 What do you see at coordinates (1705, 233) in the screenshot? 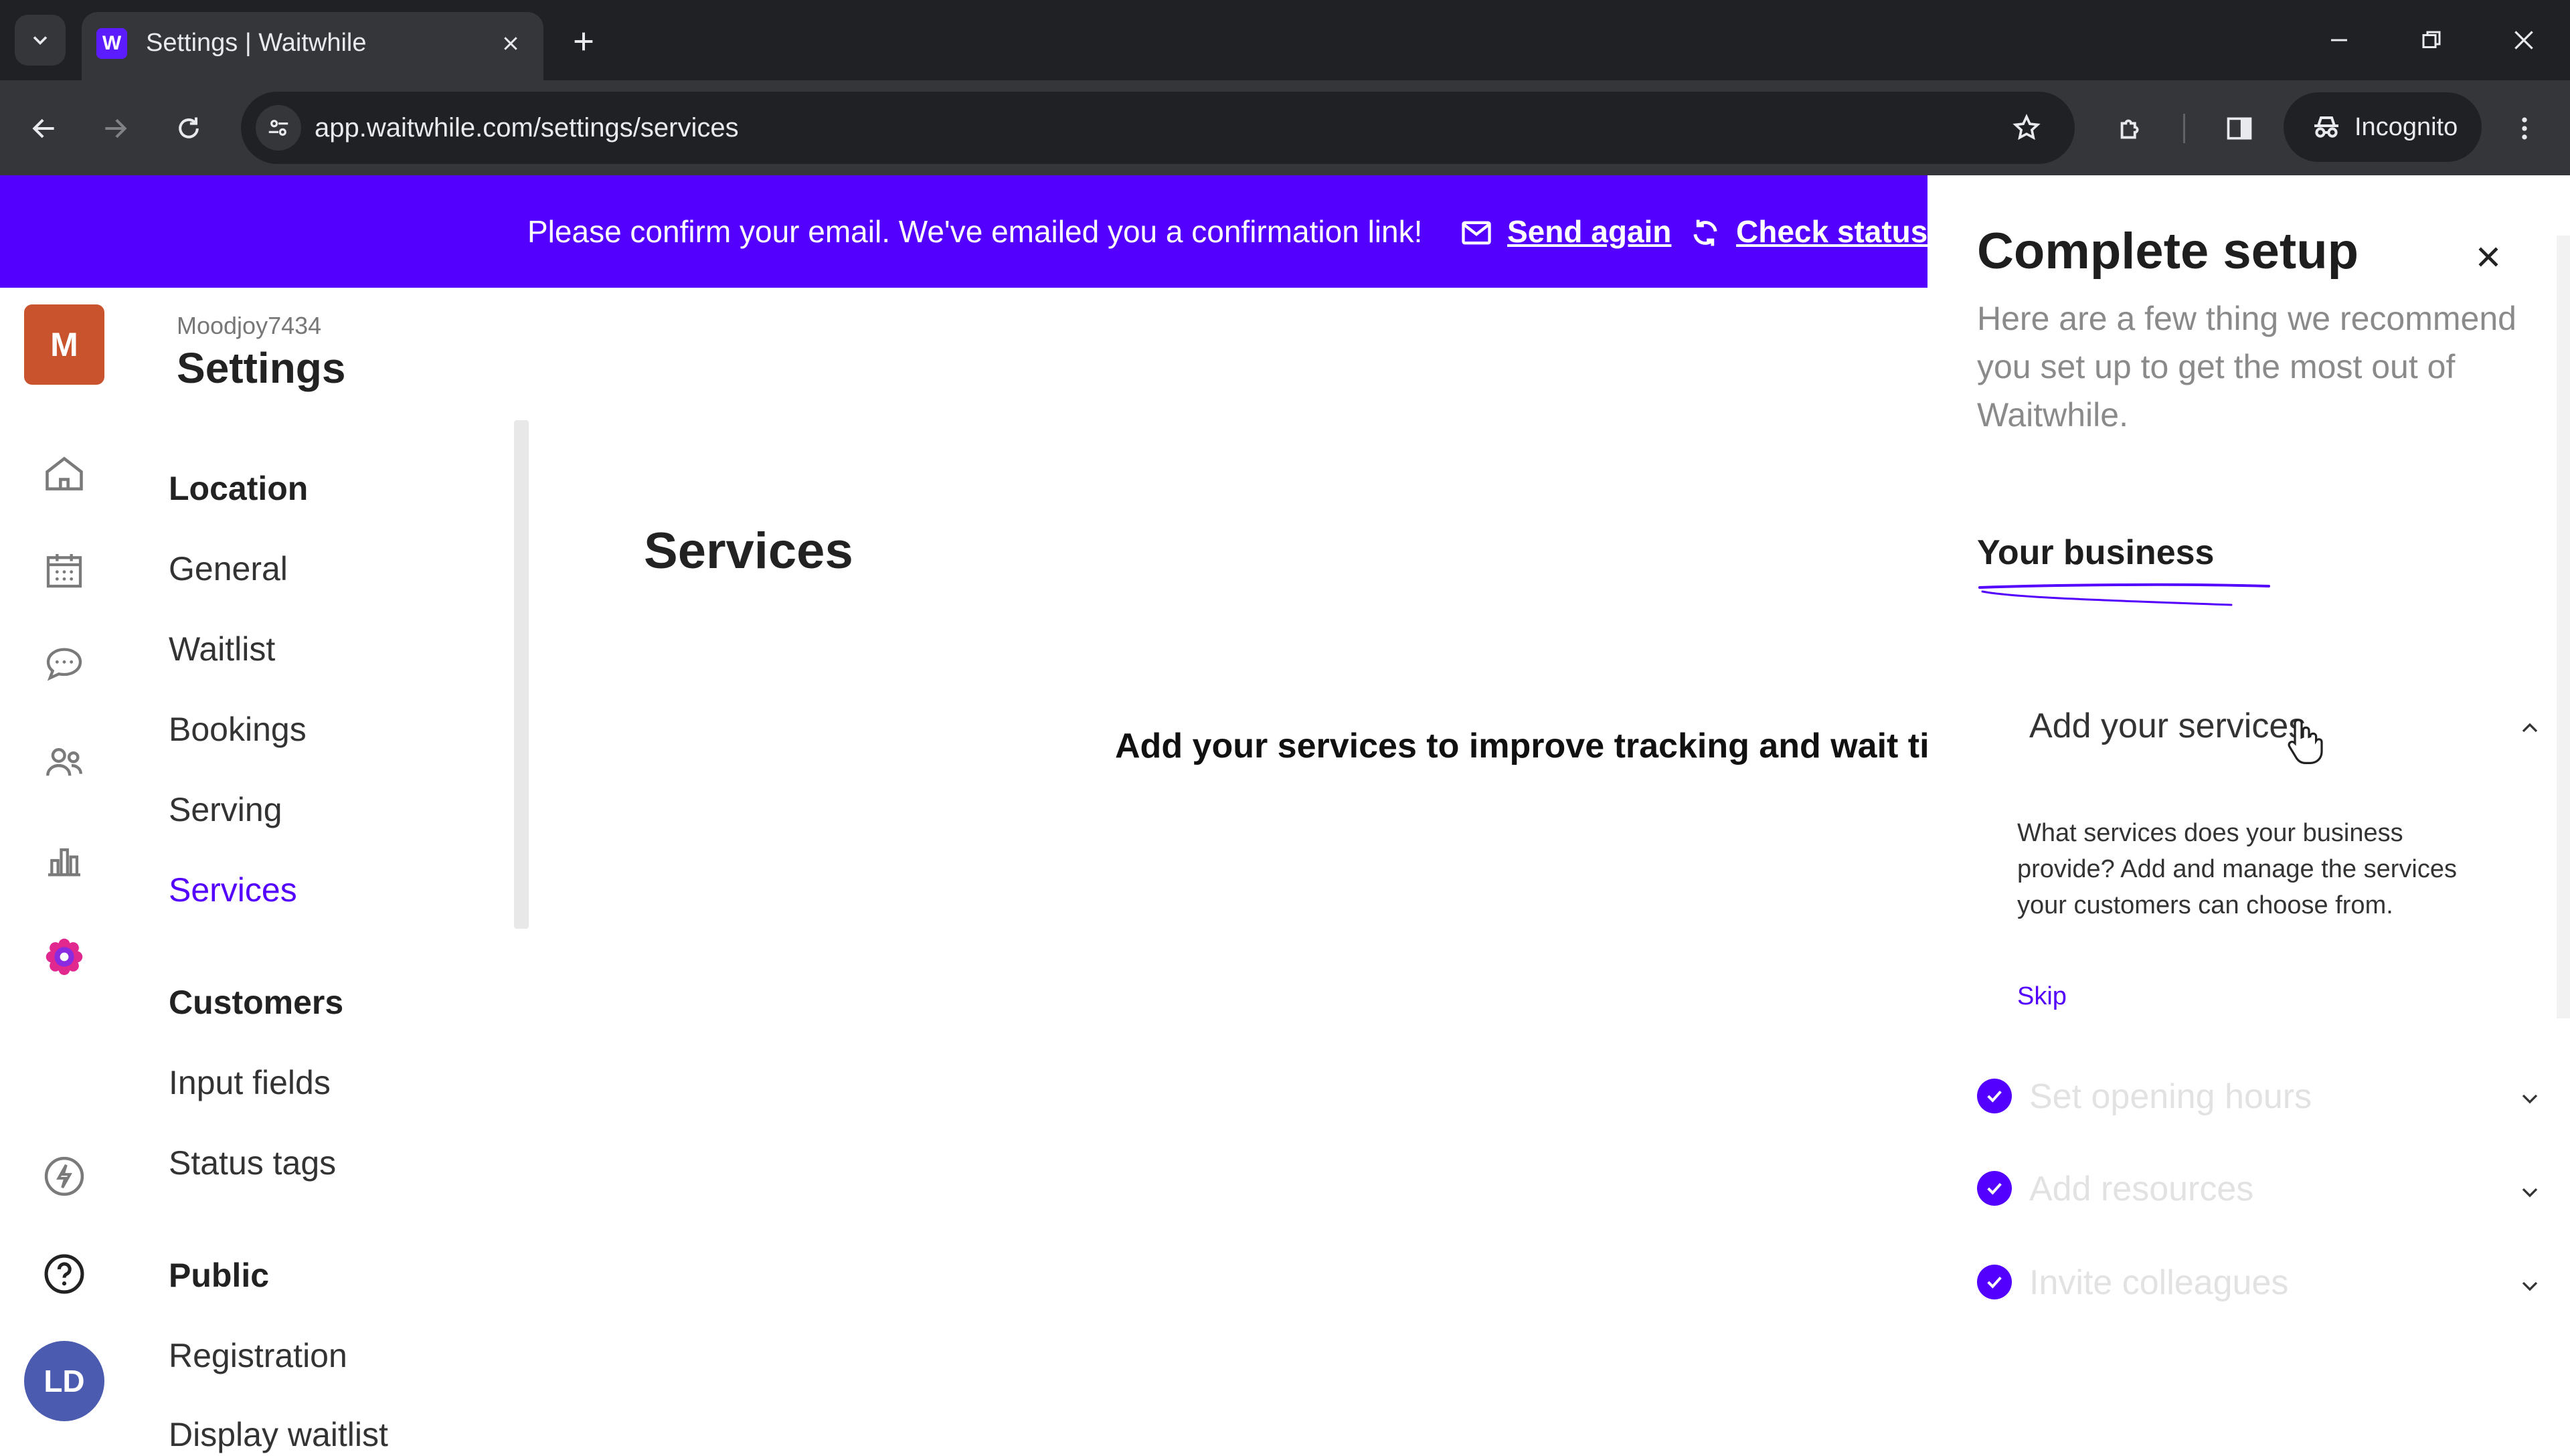
I see `refresh-icon` at bounding box center [1705, 233].